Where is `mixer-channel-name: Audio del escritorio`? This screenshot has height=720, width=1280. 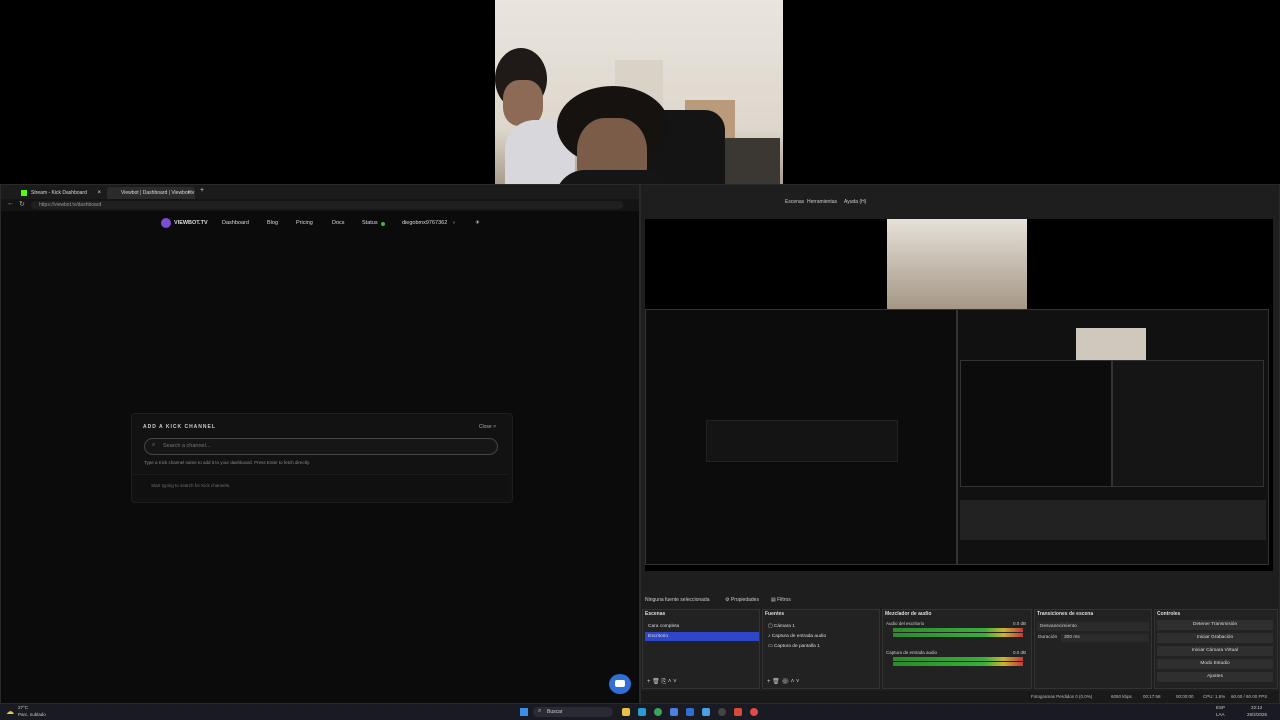
mixer-channel-name: Audio del escritorio is located at coordinates (905, 623).